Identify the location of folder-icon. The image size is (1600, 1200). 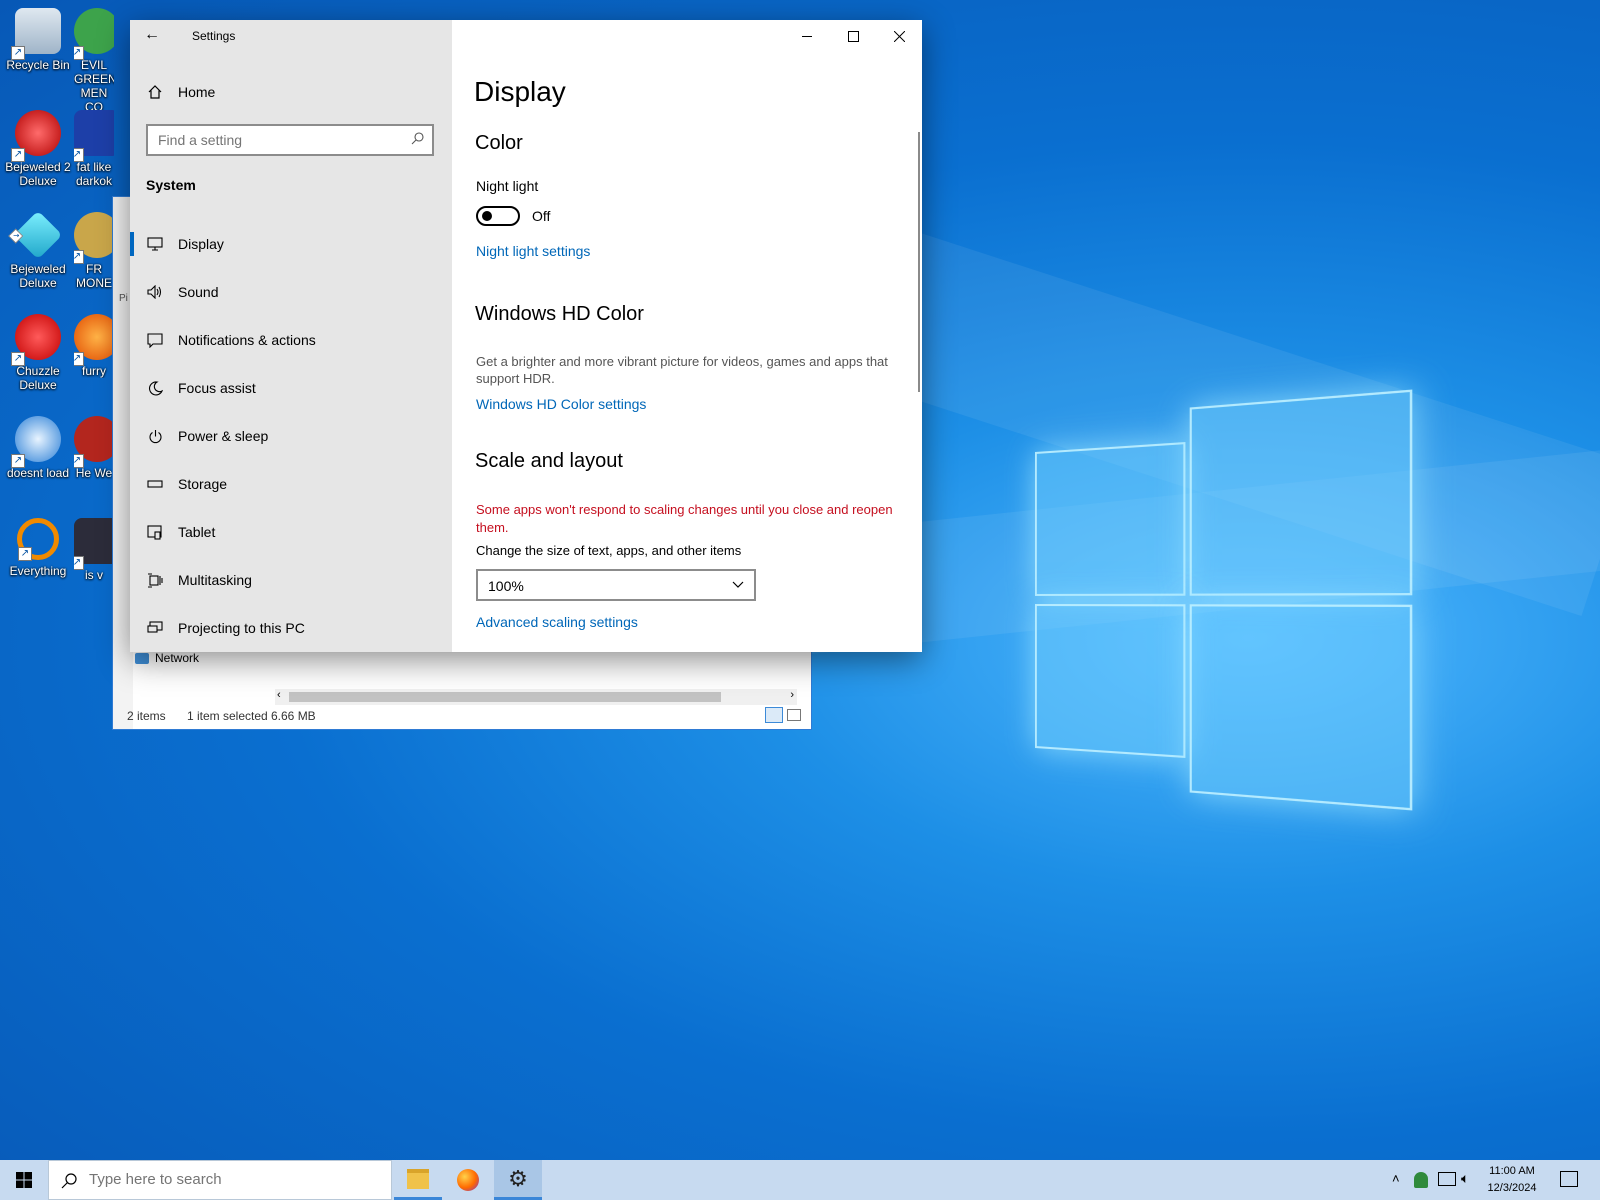
(418, 1178).